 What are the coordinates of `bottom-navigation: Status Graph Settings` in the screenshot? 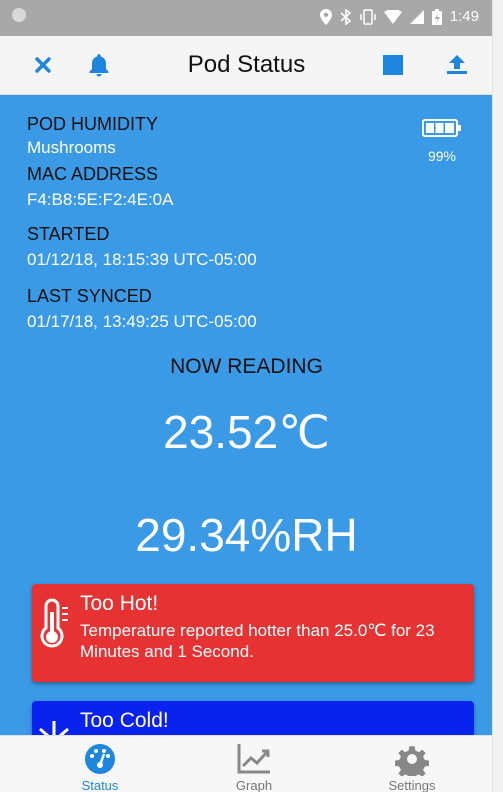 It's located at (246, 763).